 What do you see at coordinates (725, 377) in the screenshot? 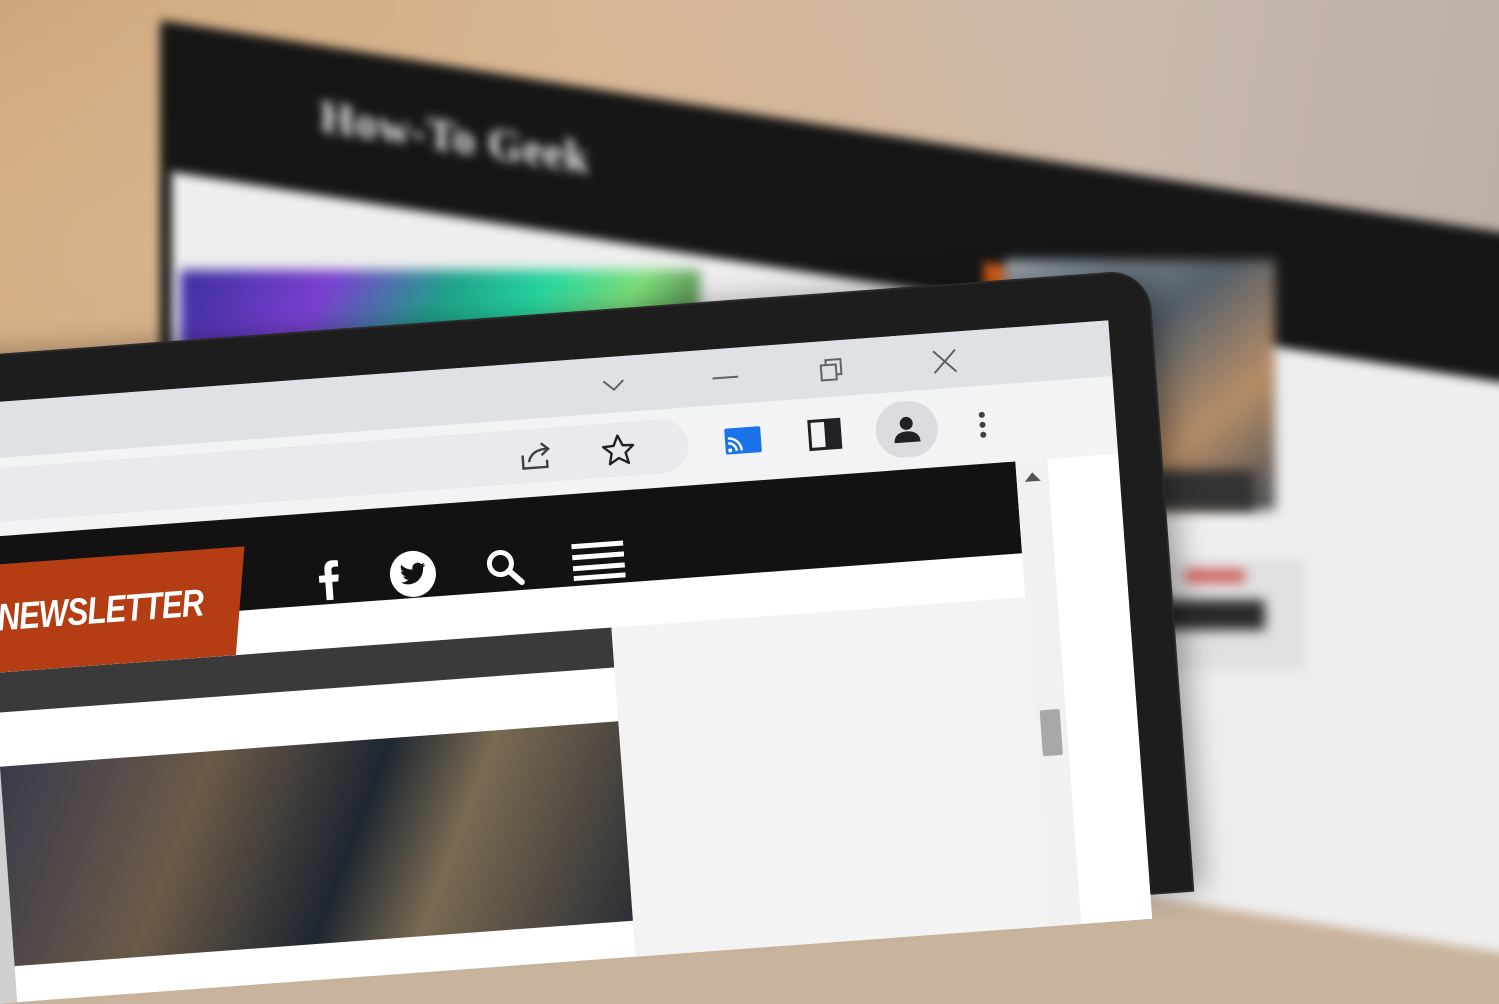
I see `minimize-icon` at bounding box center [725, 377].